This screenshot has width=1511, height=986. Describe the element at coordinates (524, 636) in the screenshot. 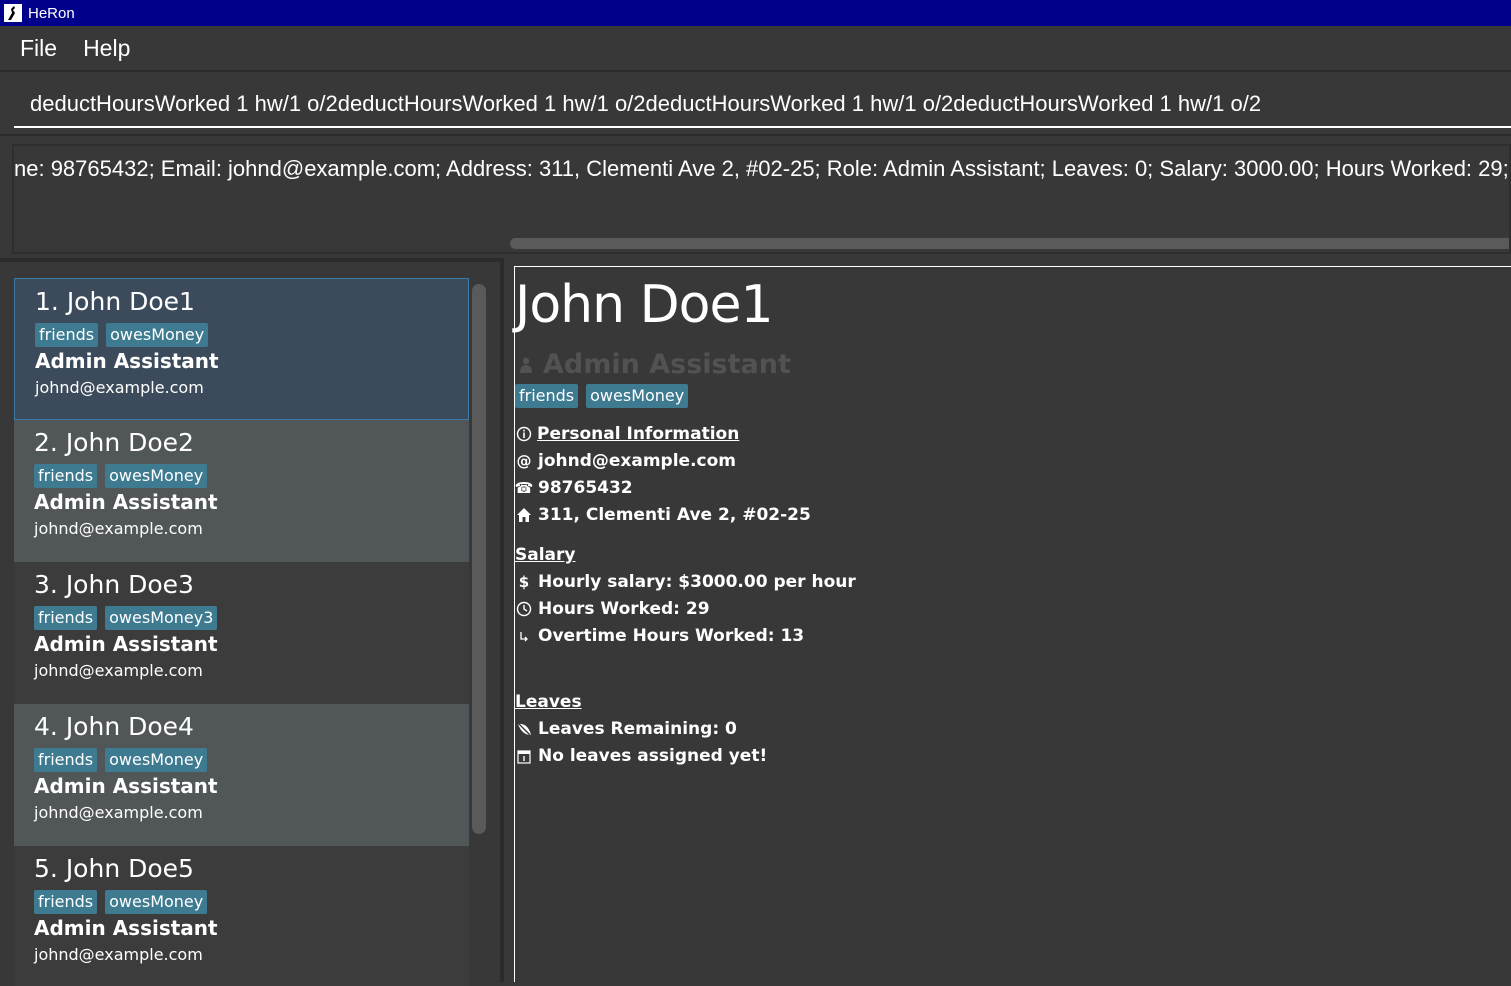

I see `arrow-turn-icon` at that location.